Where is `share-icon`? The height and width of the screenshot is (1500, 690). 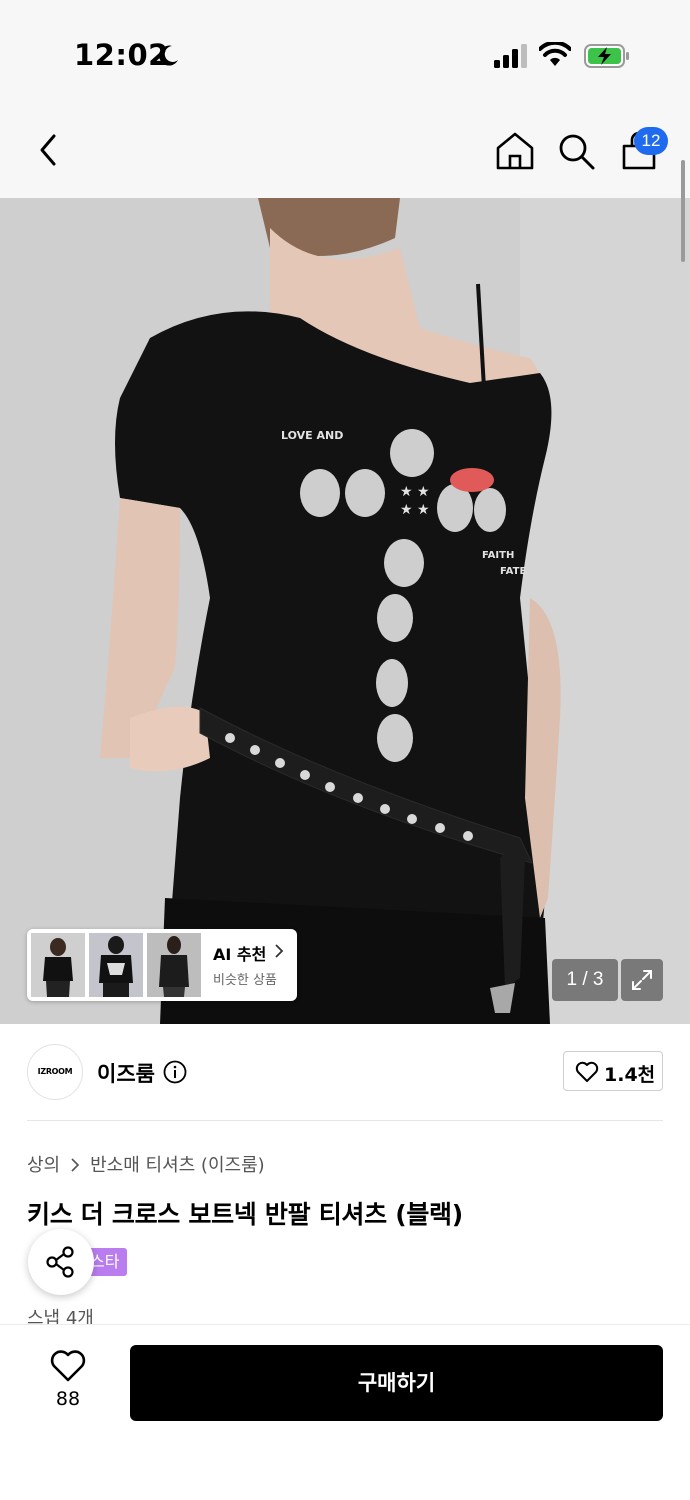
share-icon is located at coordinates (60, 1262).